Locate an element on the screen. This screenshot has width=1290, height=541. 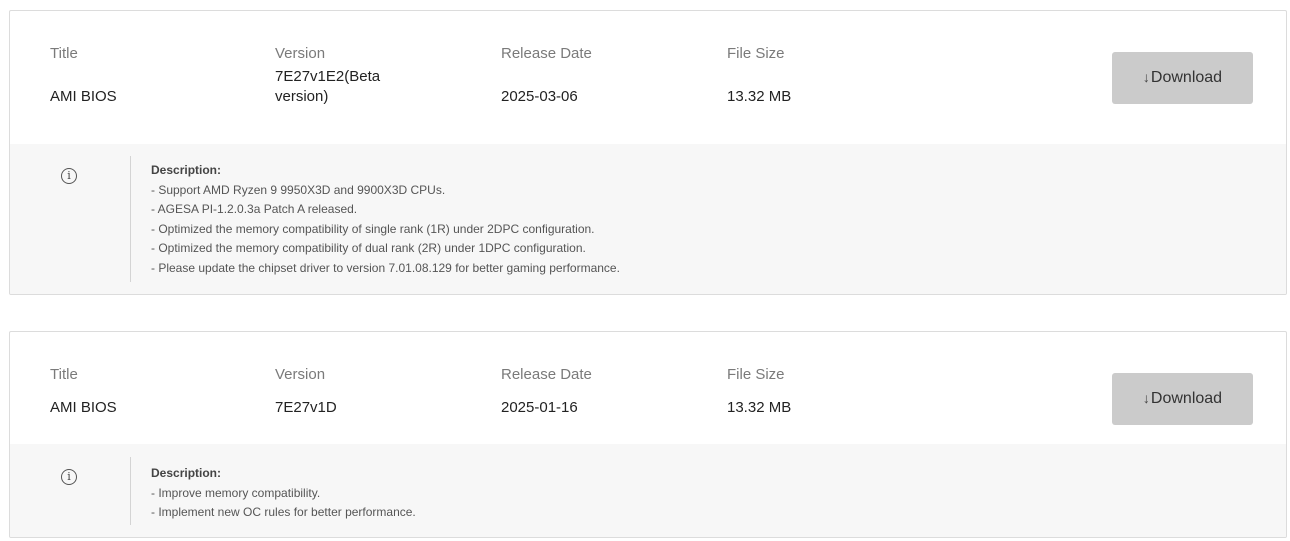
version-column: Version 7E27v1D is located at coordinates (345, 391).